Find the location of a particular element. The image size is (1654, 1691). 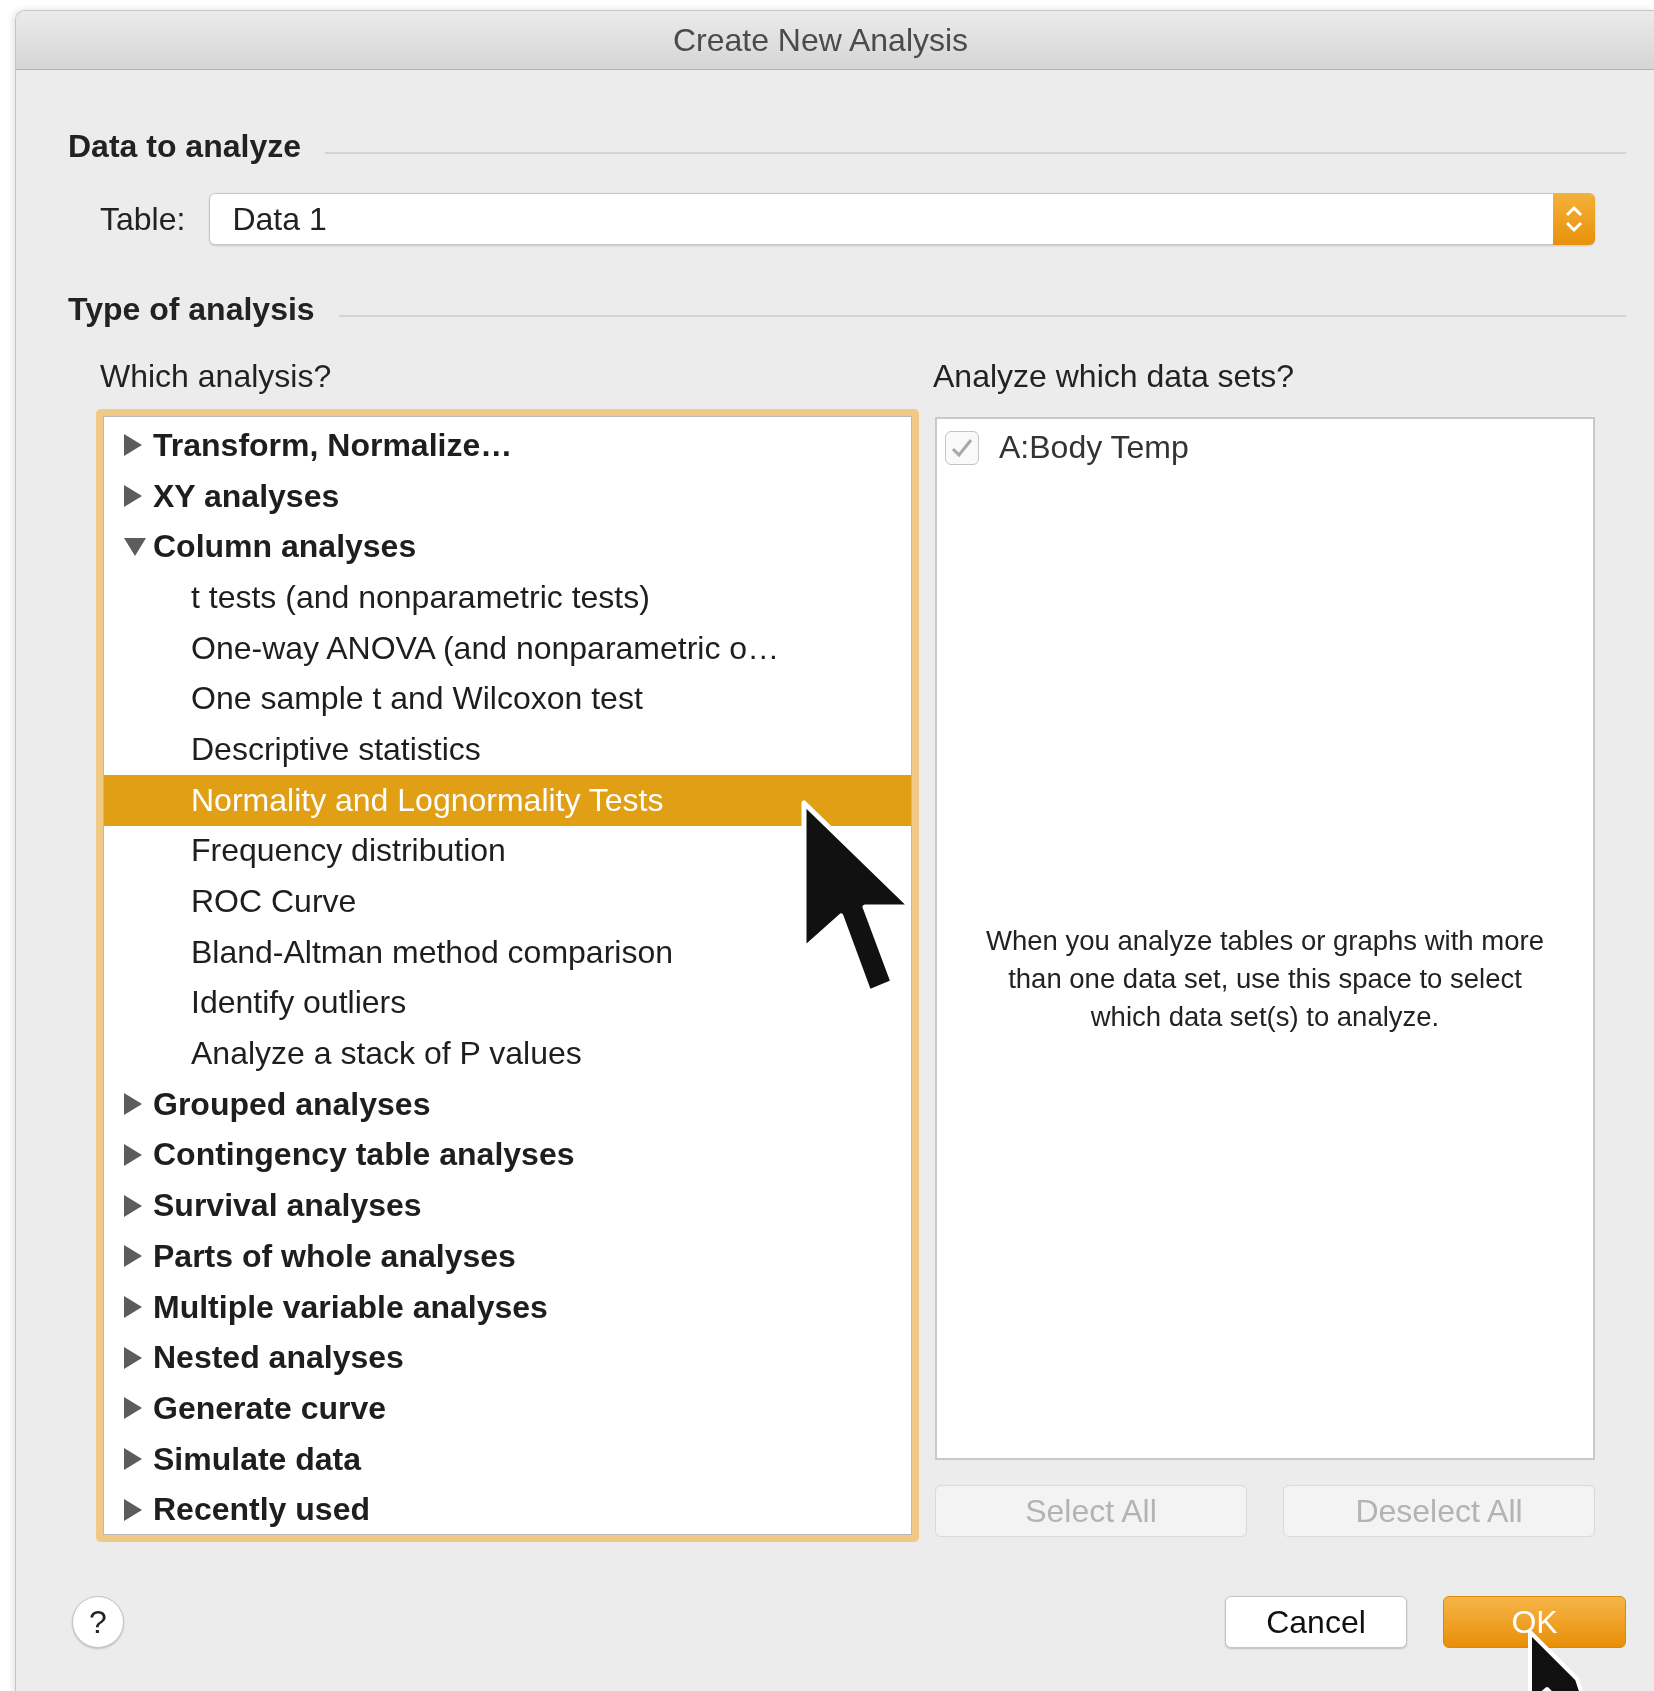

hint-text: When you analyze tables or graphs with more than one data set, use this space to select which data set(s) to analyze. is located at coordinates (1265, 979).